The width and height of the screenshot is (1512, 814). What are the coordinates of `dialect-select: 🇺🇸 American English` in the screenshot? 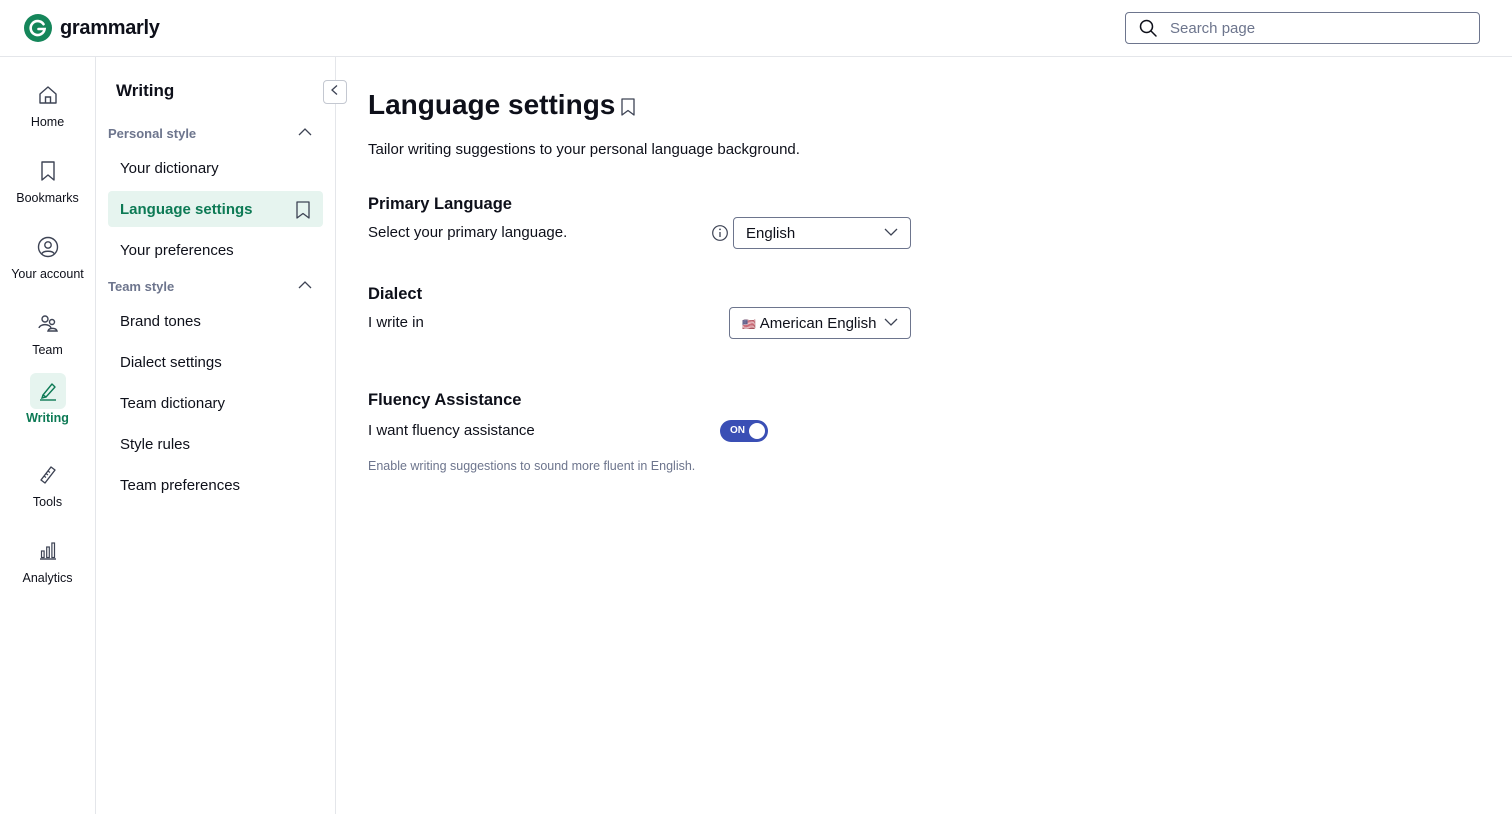 It's located at (820, 323).